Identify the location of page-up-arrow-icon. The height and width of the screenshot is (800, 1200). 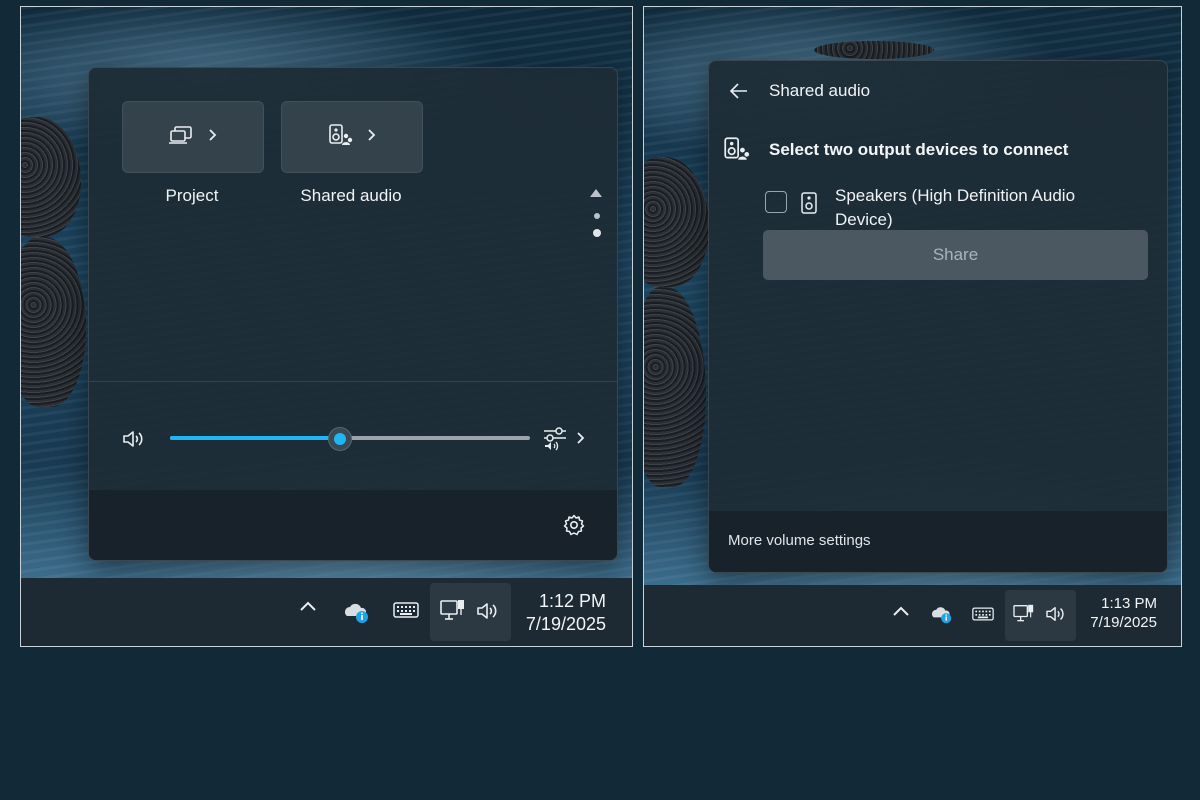
(596, 195).